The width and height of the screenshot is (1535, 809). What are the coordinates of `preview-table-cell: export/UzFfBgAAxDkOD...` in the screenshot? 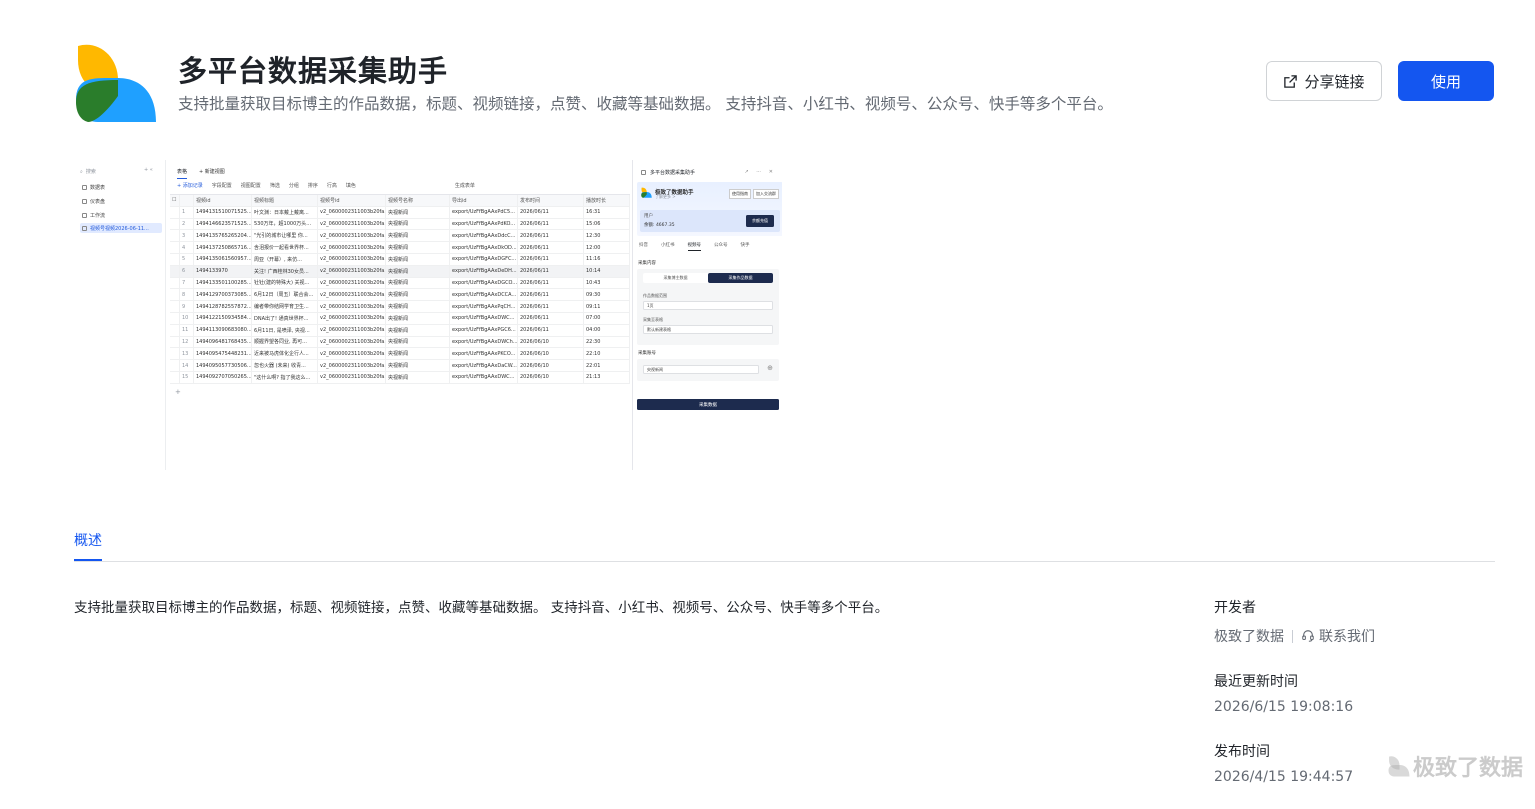 It's located at (484, 247).